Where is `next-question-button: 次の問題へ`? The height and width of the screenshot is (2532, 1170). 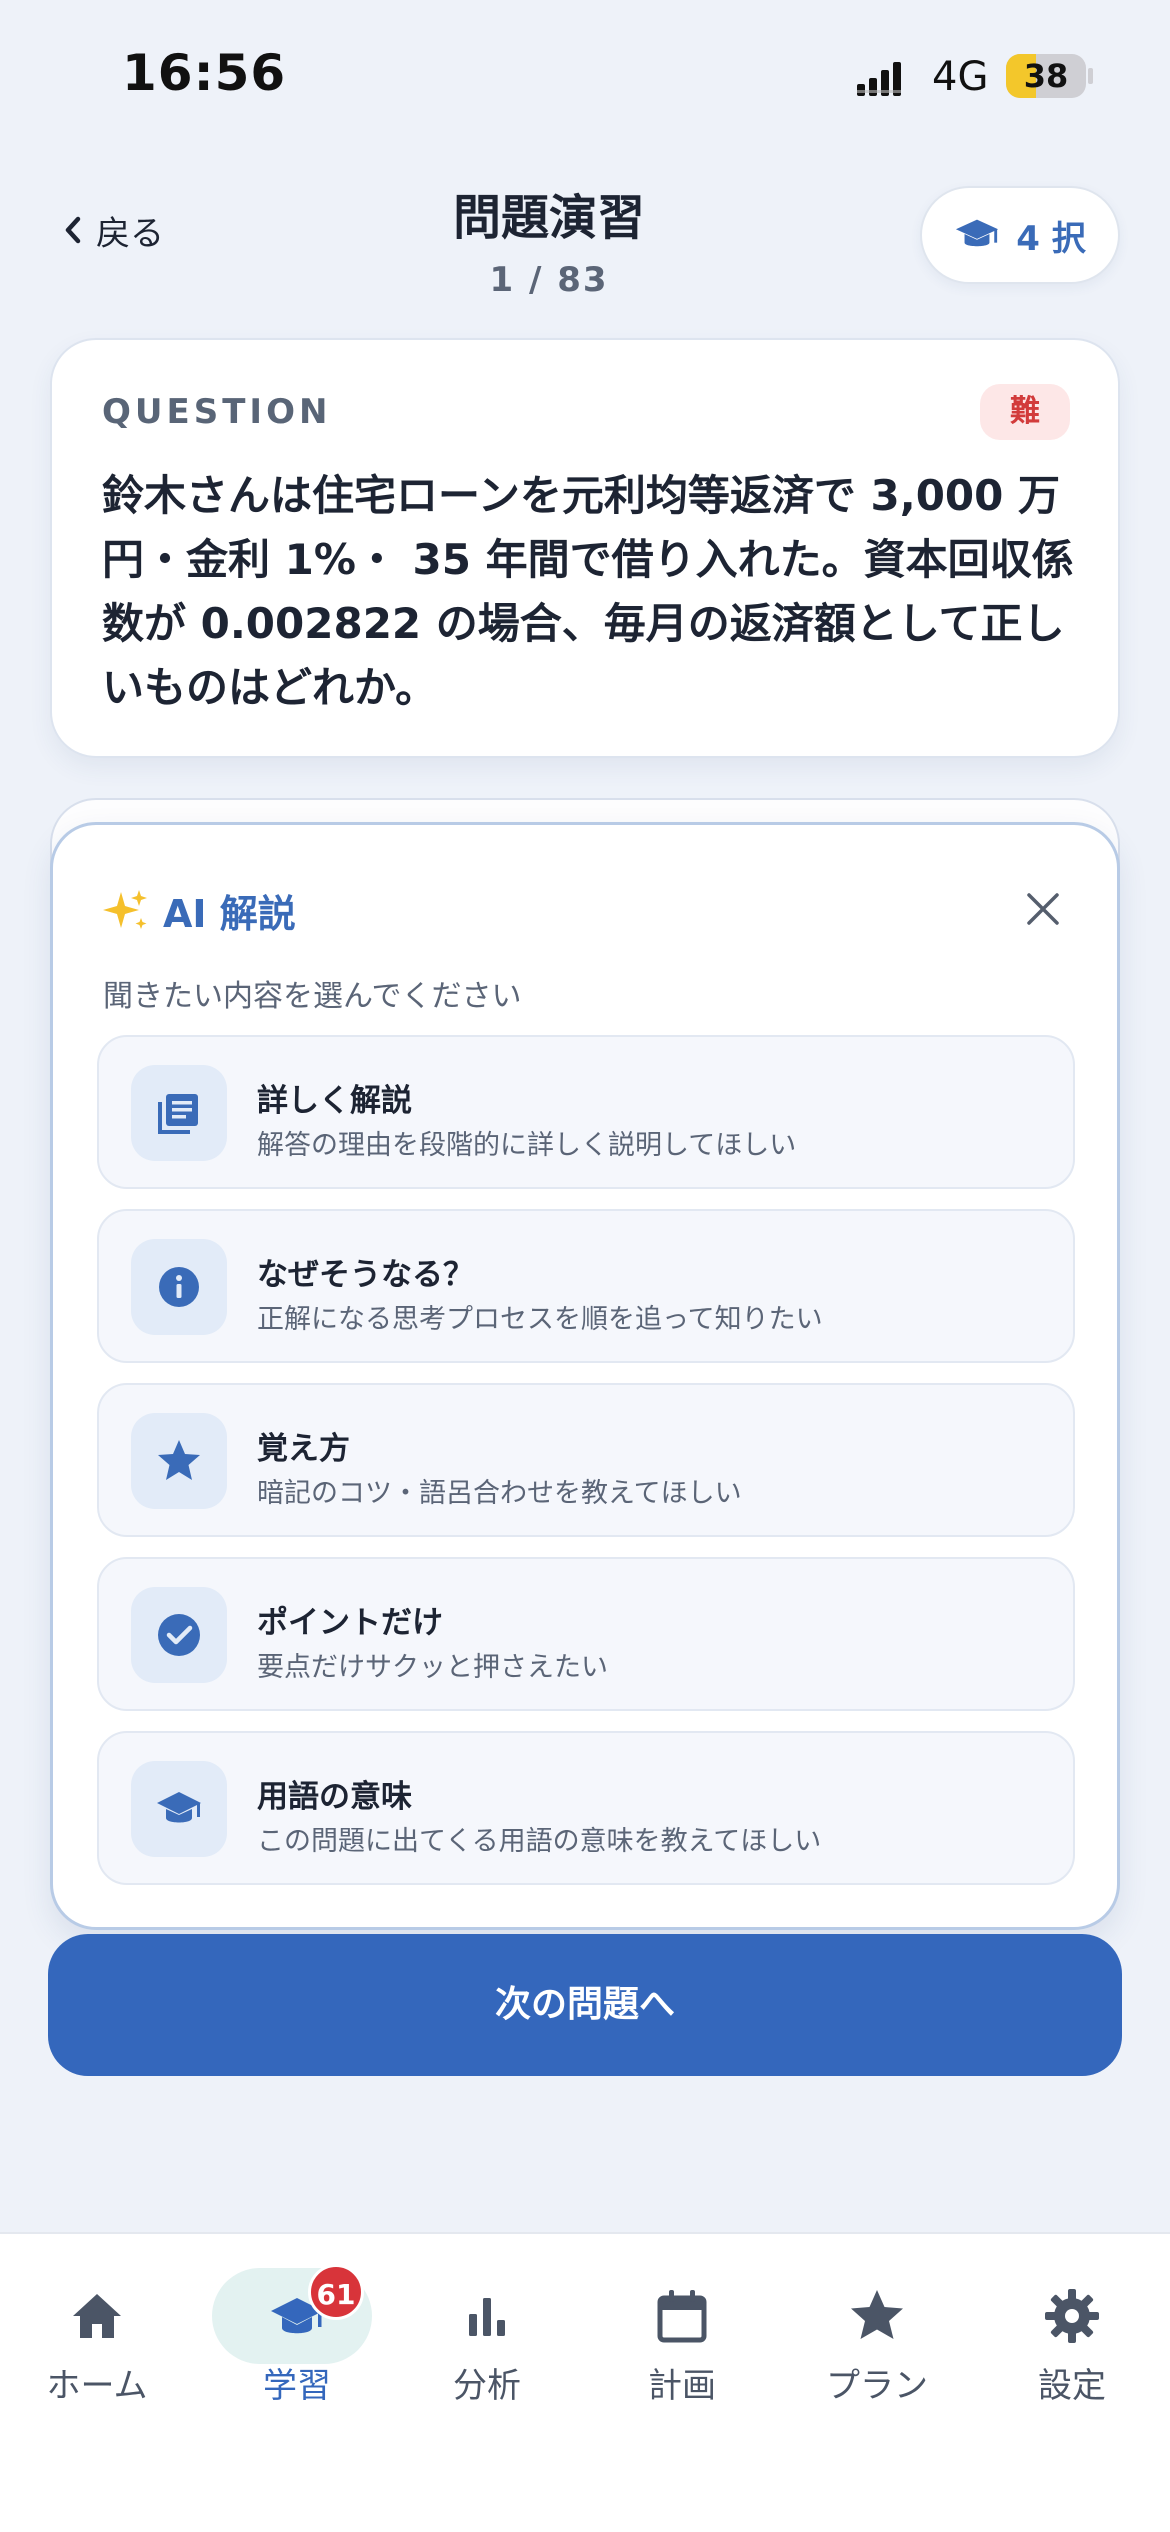
next-question-button: 次の問題へ is located at coordinates (585, 2005).